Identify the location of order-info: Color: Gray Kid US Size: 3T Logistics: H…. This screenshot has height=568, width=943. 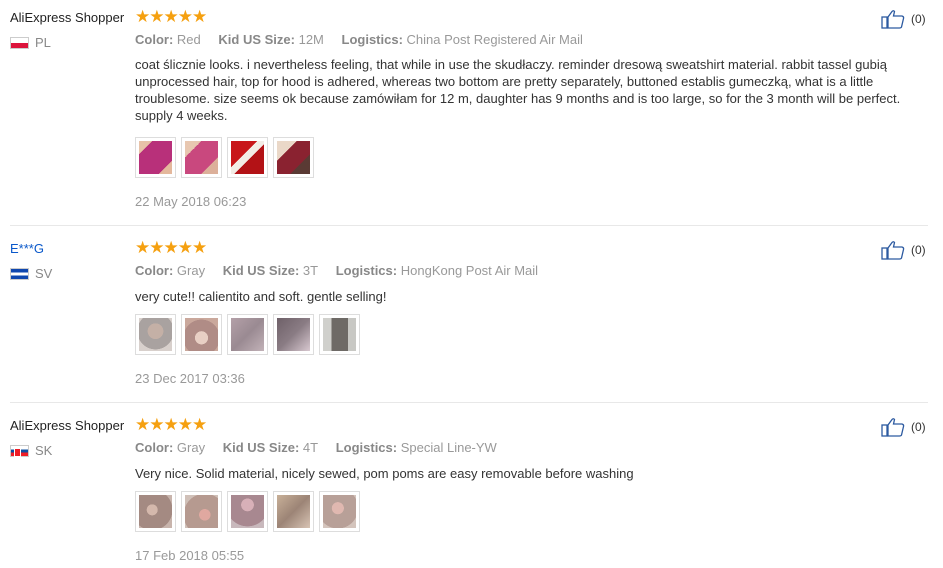
(343, 270).